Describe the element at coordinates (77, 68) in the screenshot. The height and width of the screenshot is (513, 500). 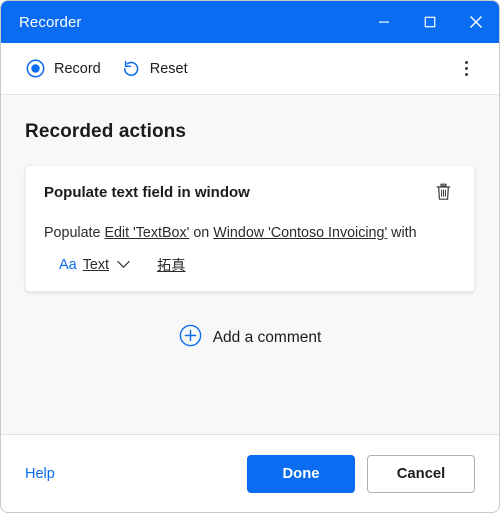
I see `record-label: Record` at that location.